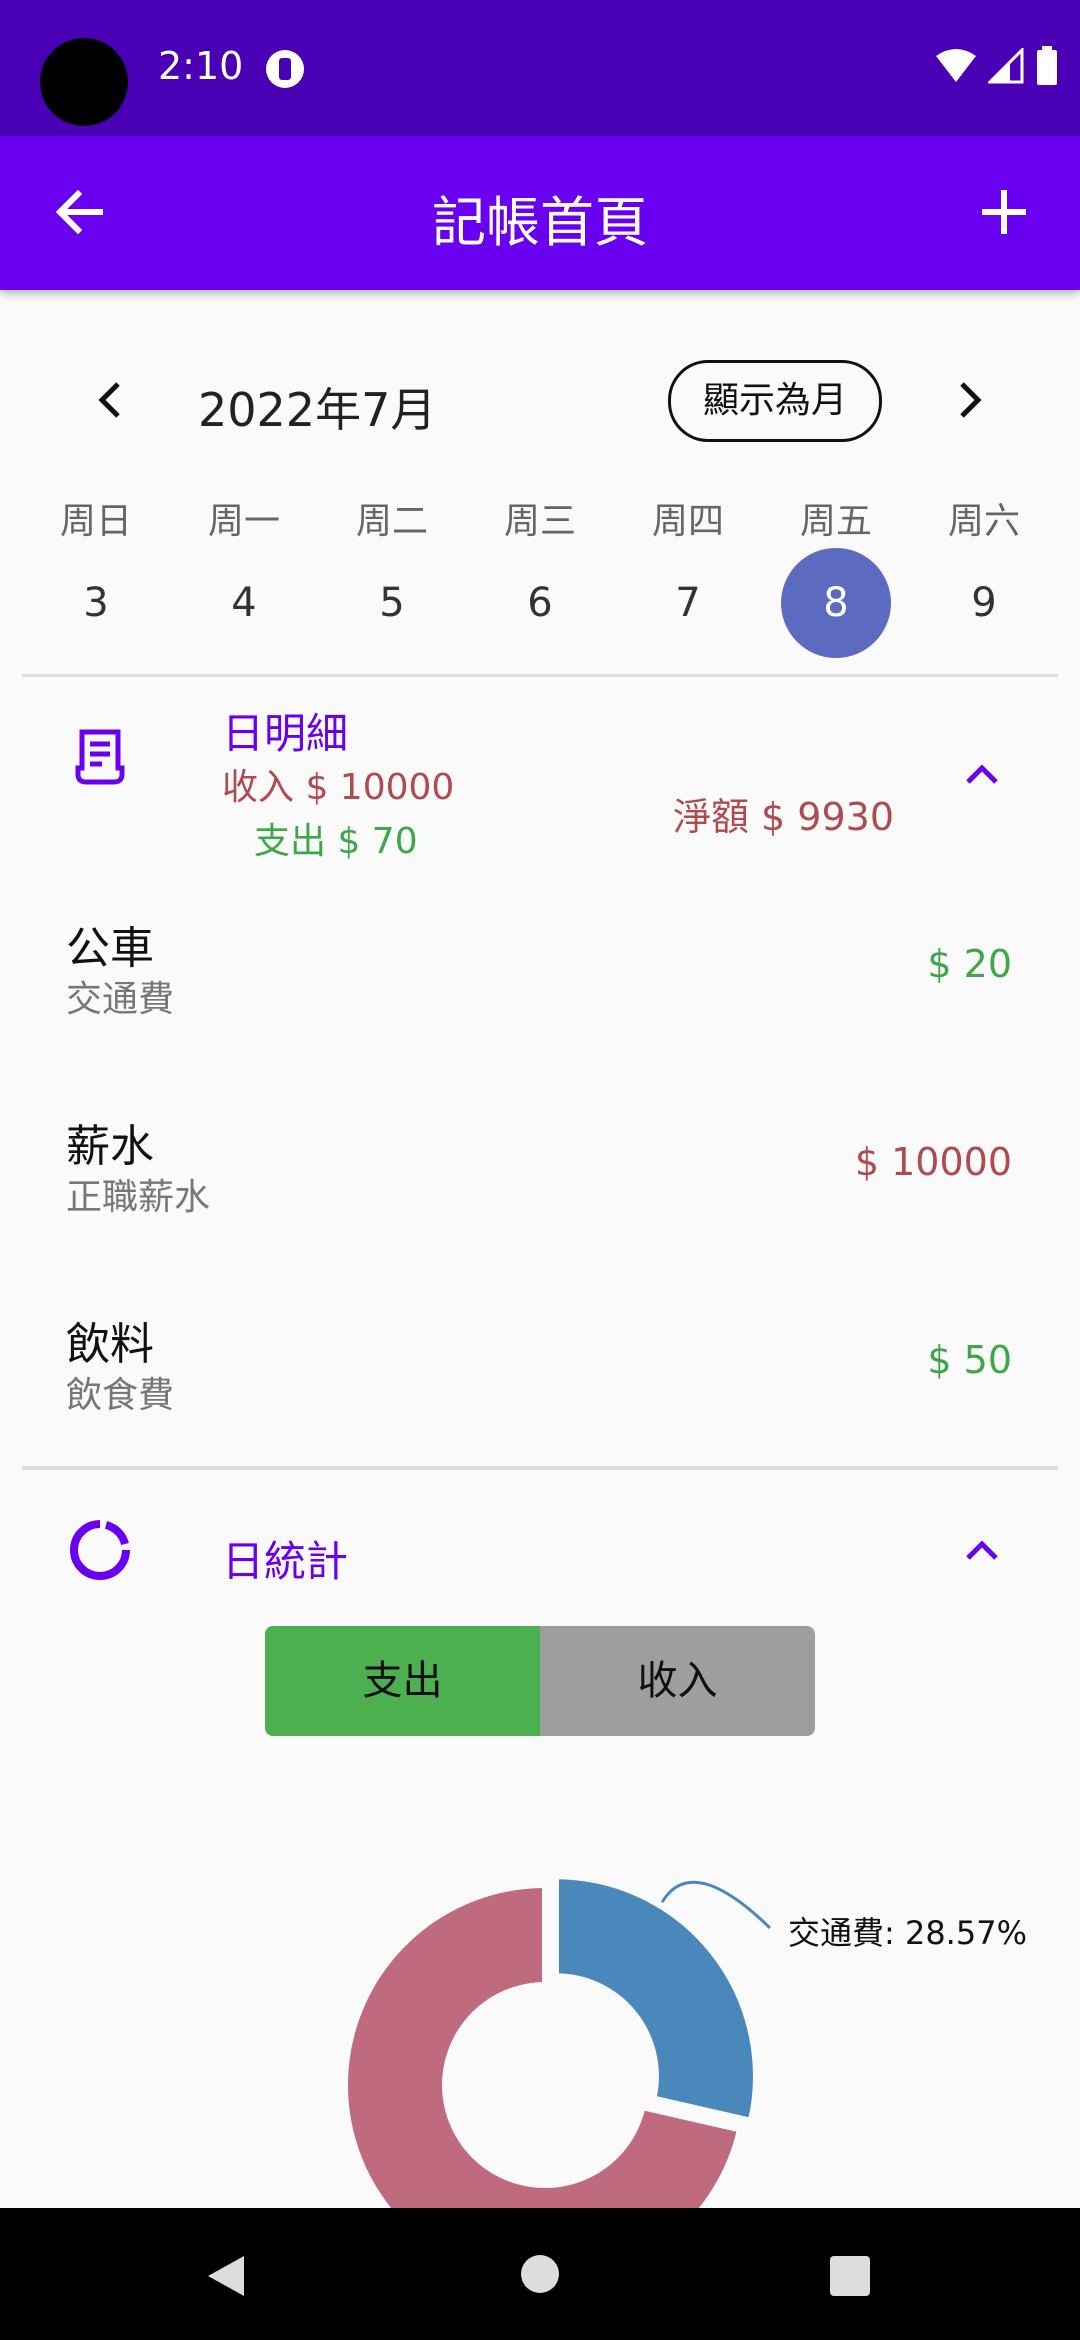 The image size is (1080, 2340). I want to click on entry-amount: $ 10000, so click(933, 1162).